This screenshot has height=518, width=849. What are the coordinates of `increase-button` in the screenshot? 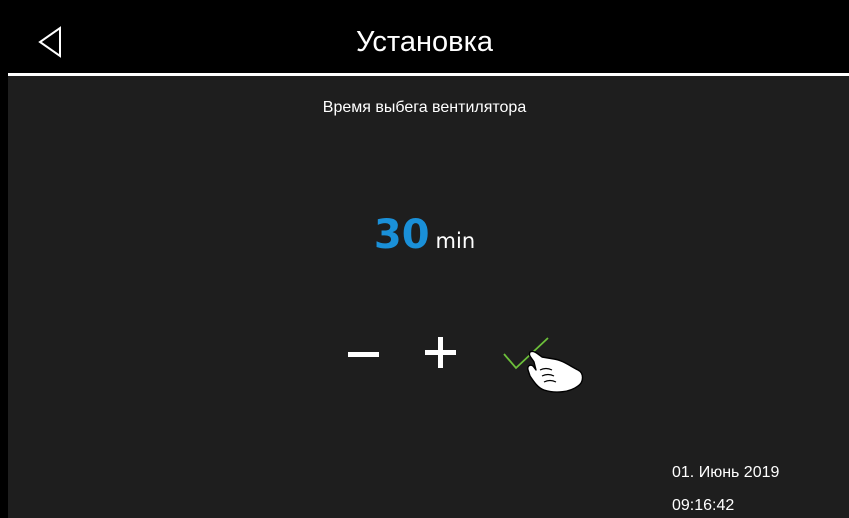 It's located at (441, 353).